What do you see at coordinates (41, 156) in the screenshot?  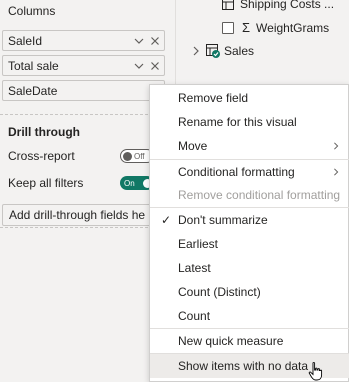 I see `cross-report-label: Cross-report` at bounding box center [41, 156].